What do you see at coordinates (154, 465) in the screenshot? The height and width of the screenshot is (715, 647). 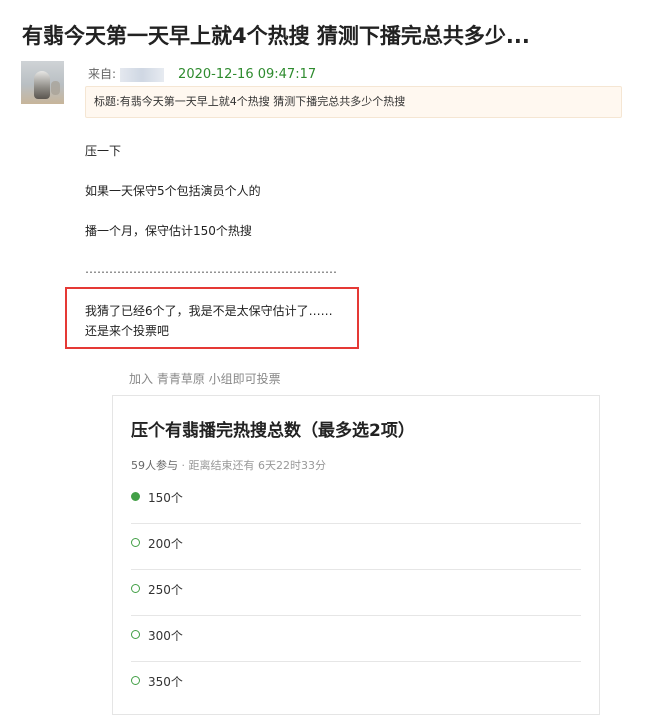 I see `poll-participants: 59人参与` at bounding box center [154, 465].